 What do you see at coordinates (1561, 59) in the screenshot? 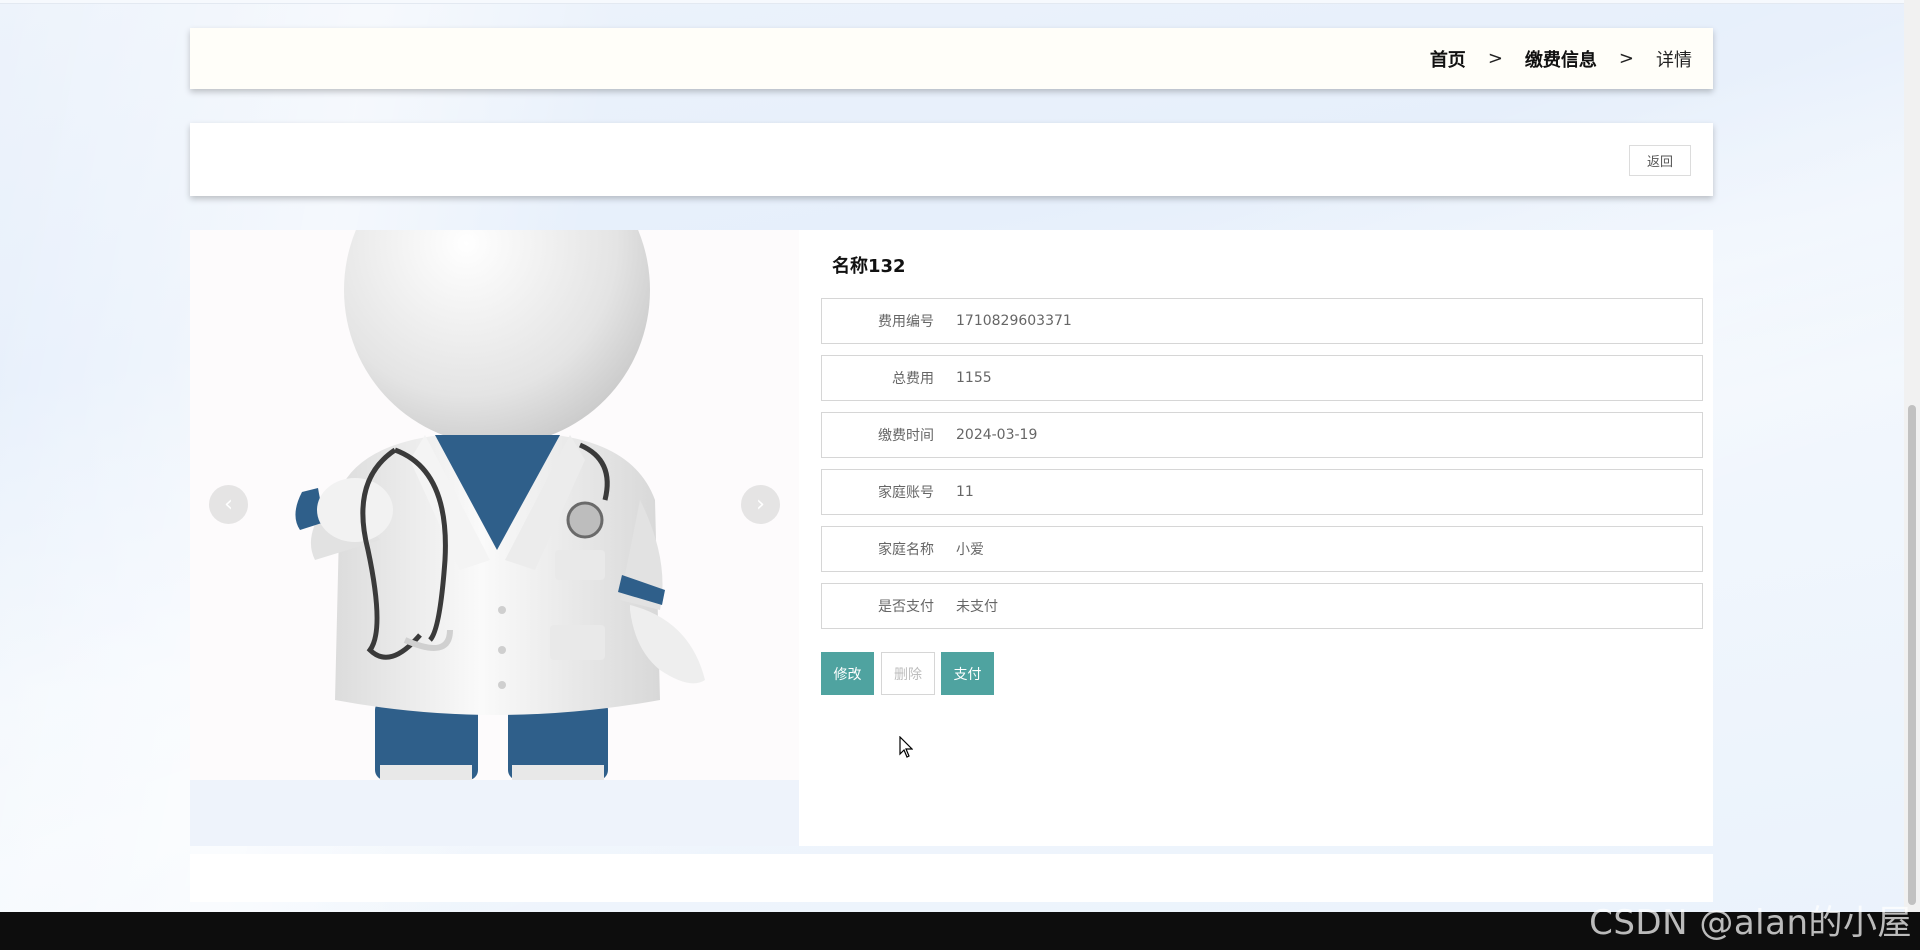
I see `breadcrumb-section: 缴费信息` at bounding box center [1561, 59].